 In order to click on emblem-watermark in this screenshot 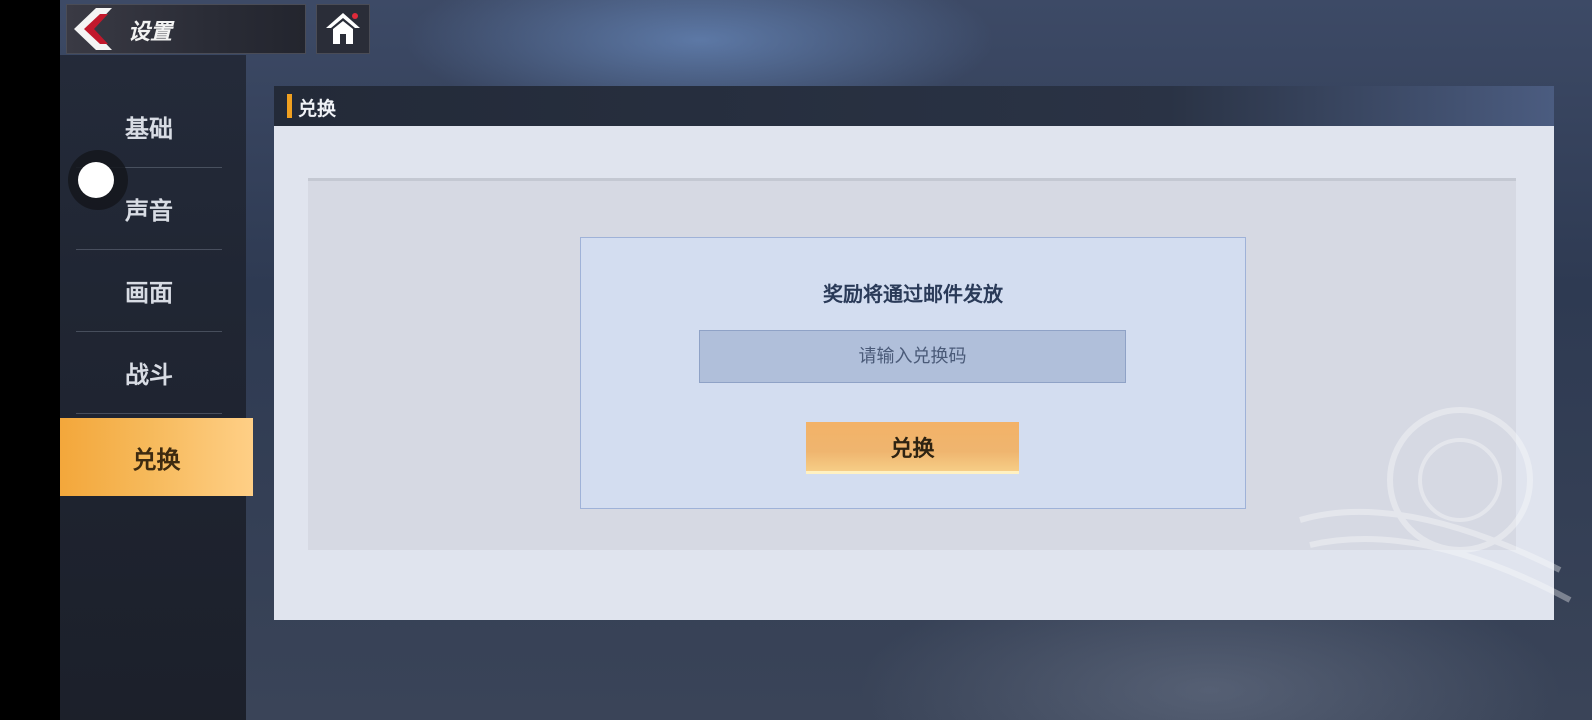, I will do `click(1435, 505)`.